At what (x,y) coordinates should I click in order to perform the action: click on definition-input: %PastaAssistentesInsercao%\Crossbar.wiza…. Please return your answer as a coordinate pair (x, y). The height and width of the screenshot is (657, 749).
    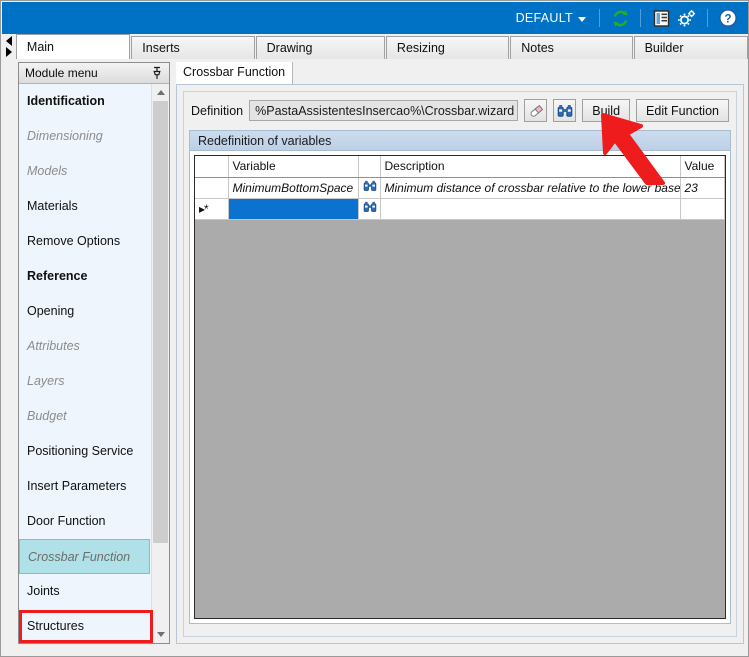
    Looking at the image, I should click on (384, 110).